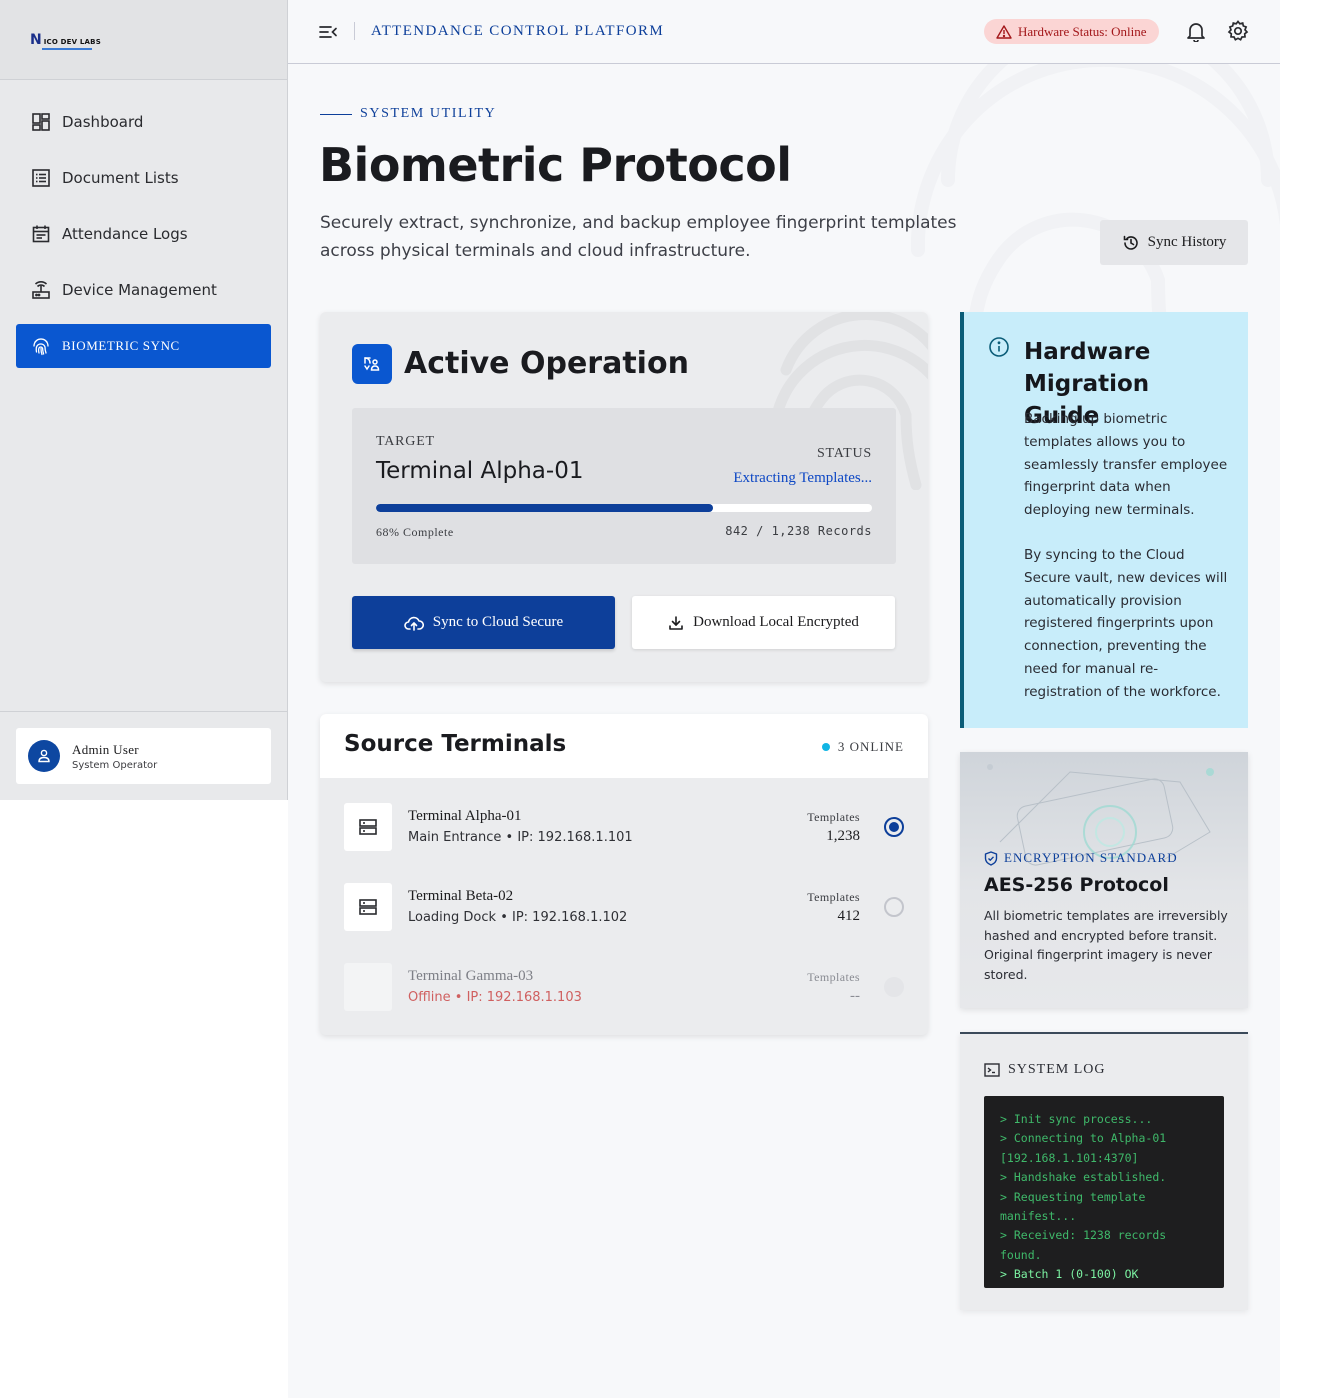 Image resolution: width=1344 pixels, height=1398 pixels. I want to click on log-line: > Batch 1 (0-100) OK, so click(1069, 1274).